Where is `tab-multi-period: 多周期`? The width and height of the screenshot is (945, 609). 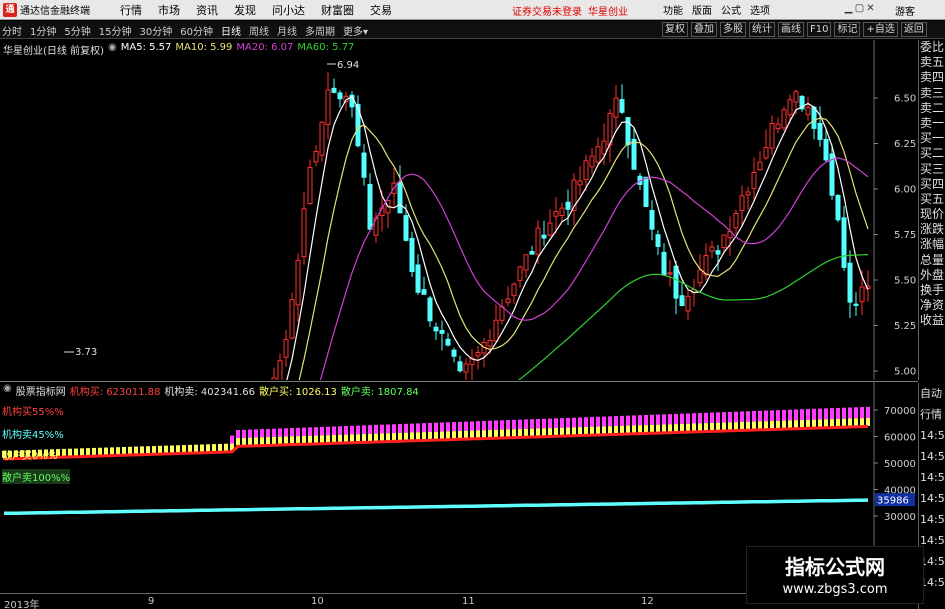 tab-multi-period: 多周期 is located at coordinates (320, 30).